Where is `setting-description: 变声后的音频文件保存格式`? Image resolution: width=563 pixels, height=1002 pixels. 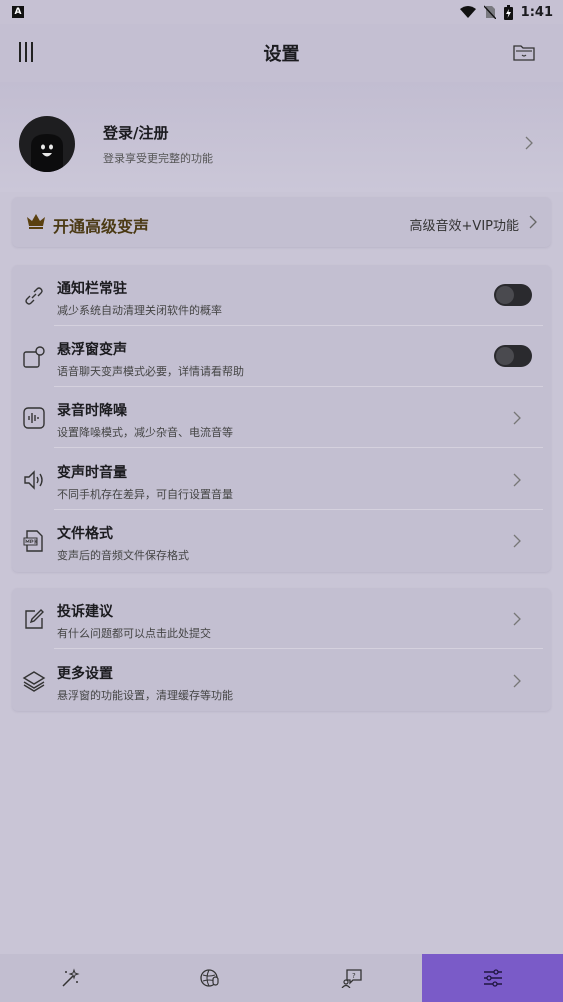
setting-description: 变声后的音频文件保存格式 is located at coordinates (123, 555).